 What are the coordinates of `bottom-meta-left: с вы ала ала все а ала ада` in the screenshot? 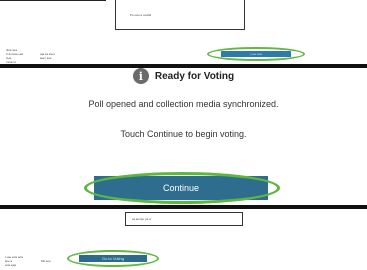 It's located at (14, 261).